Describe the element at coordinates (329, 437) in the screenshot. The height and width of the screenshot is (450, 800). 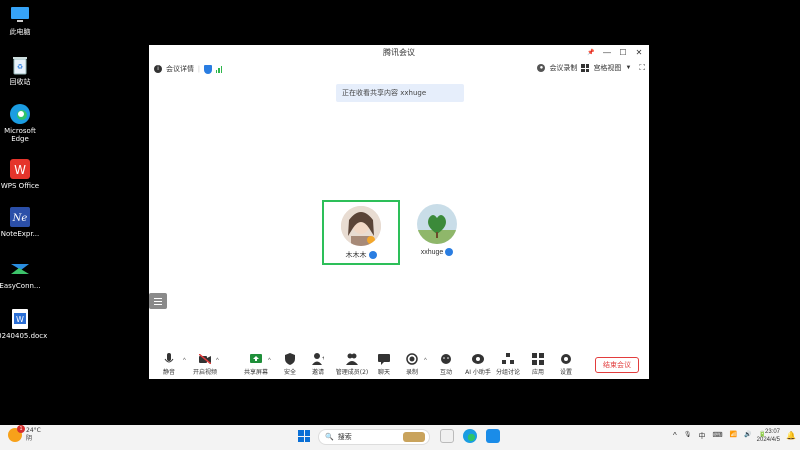
I see `search-icon: 🔍` at that location.